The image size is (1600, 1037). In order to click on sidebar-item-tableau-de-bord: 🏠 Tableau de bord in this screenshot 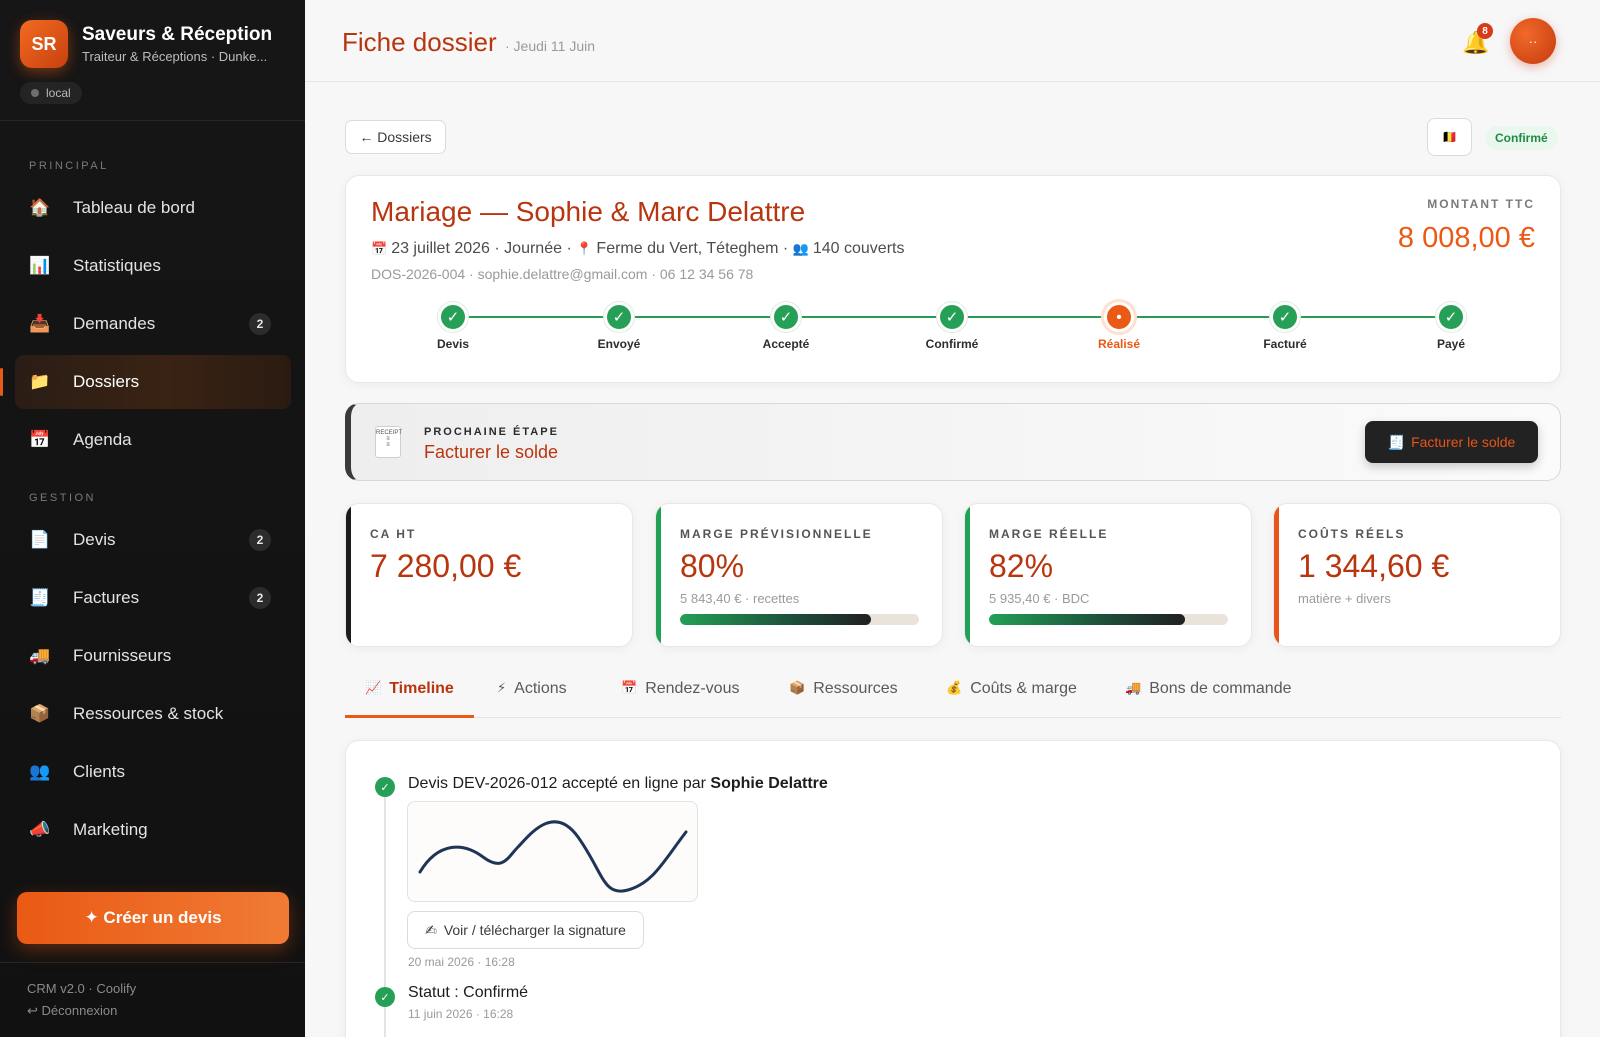, I will do `click(153, 208)`.